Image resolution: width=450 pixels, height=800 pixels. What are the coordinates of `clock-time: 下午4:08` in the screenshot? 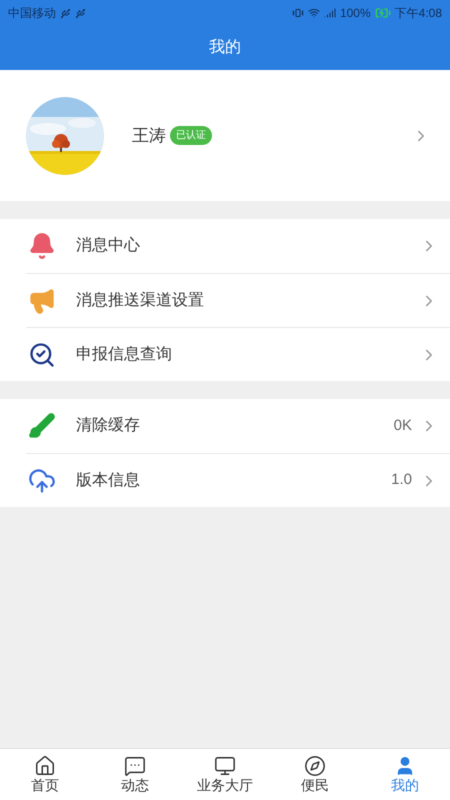 It's located at (418, 13).